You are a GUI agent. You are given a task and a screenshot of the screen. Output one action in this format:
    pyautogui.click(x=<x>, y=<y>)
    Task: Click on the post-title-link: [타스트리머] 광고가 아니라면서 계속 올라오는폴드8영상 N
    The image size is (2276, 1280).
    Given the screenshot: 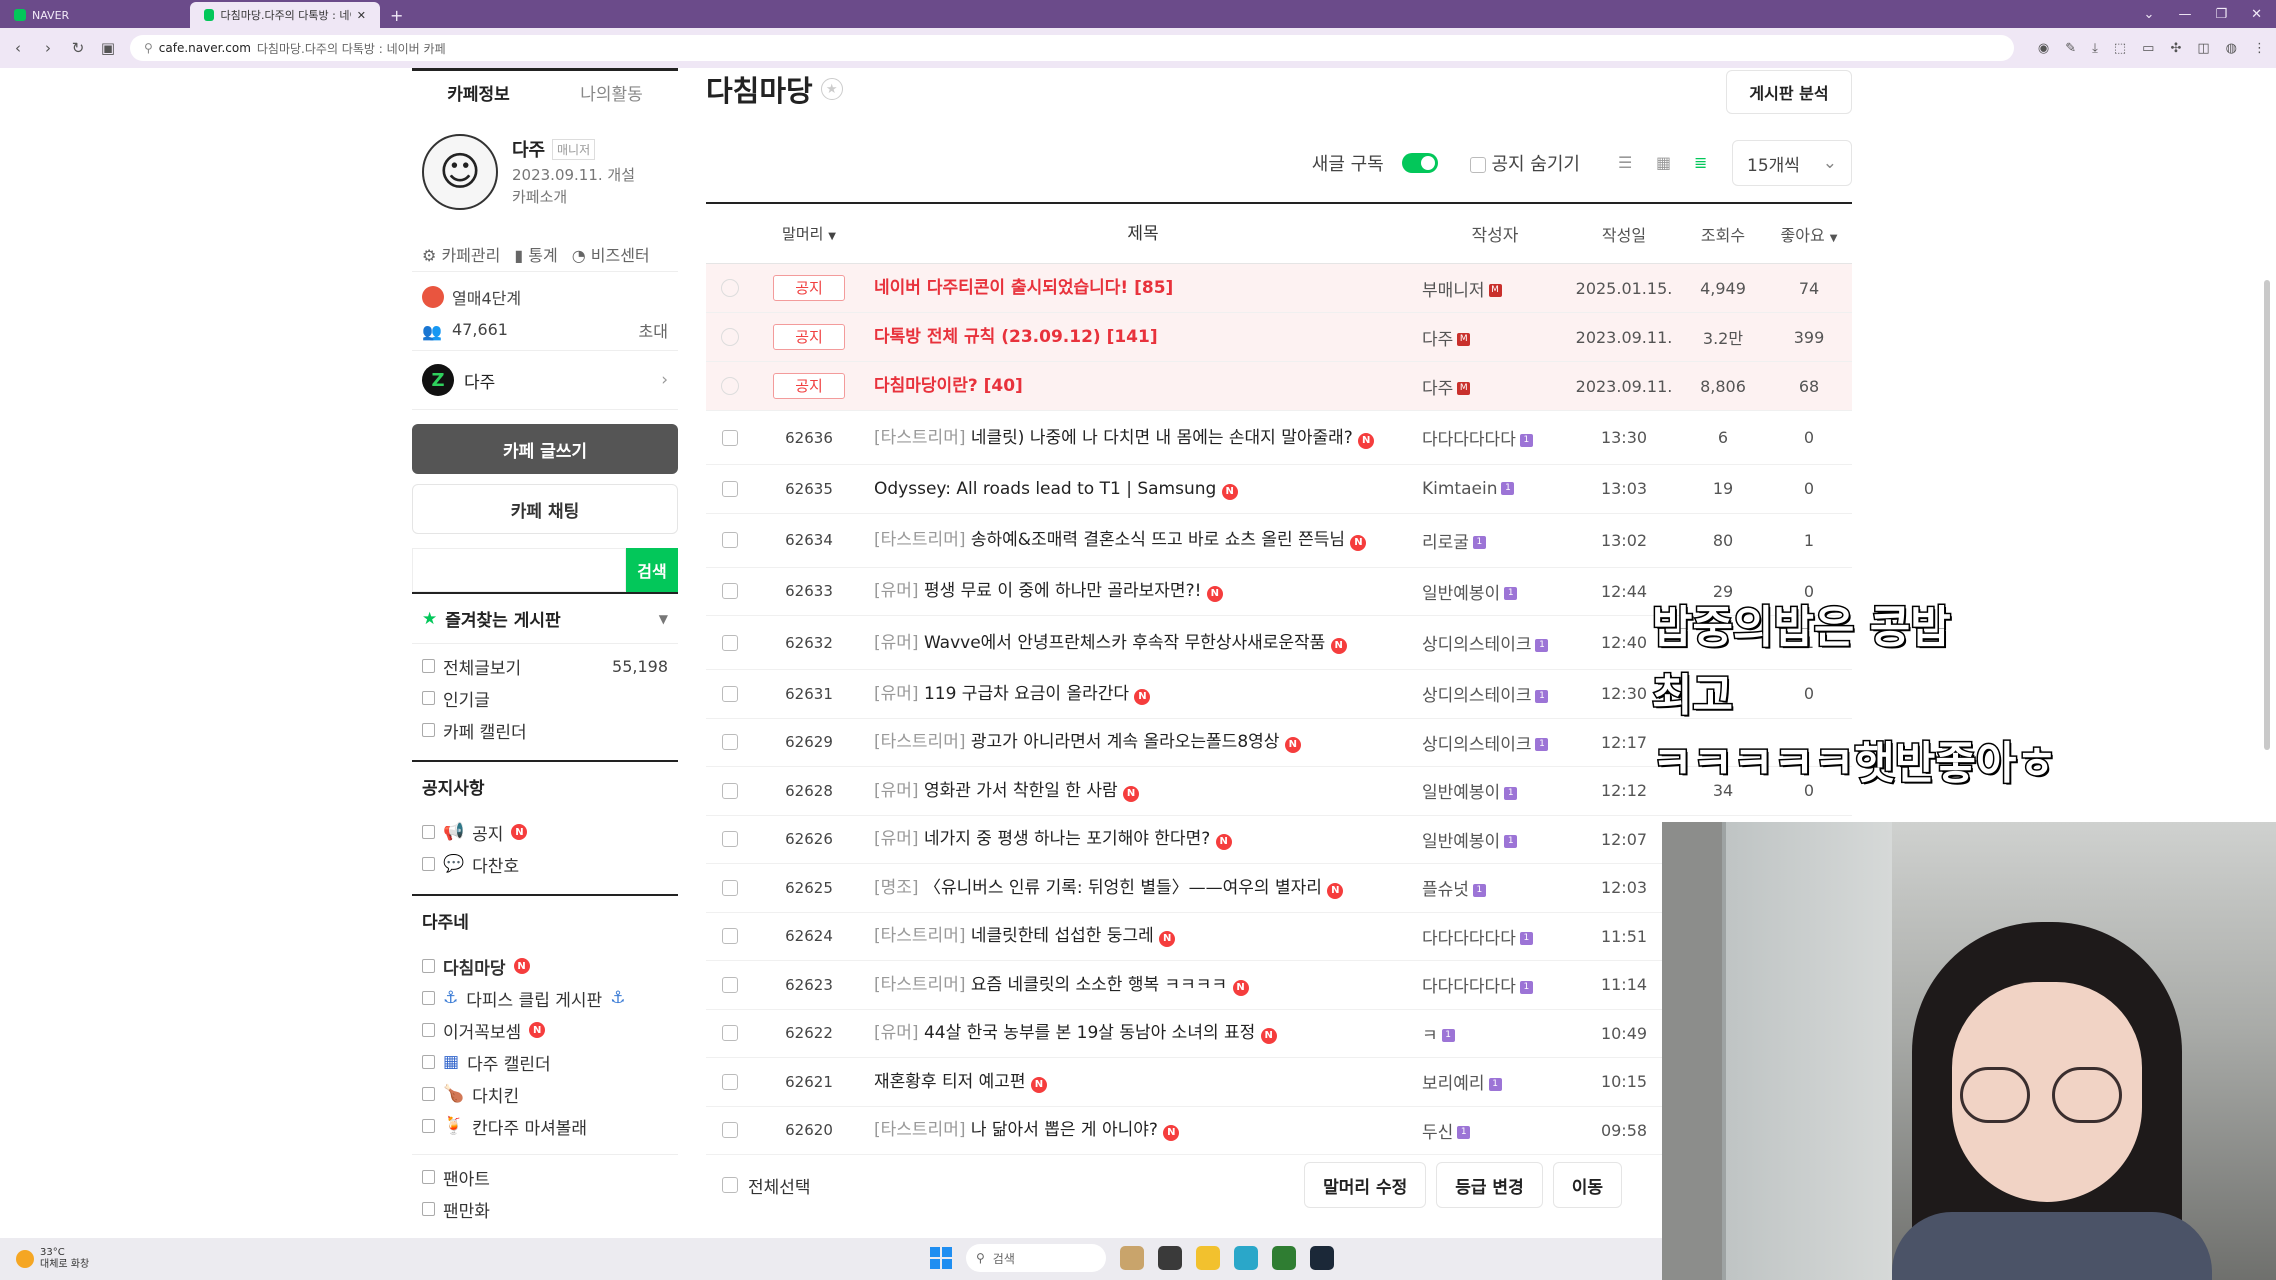 What is the action you would take?
    pyautogui.click(x=1143, y=742)
    